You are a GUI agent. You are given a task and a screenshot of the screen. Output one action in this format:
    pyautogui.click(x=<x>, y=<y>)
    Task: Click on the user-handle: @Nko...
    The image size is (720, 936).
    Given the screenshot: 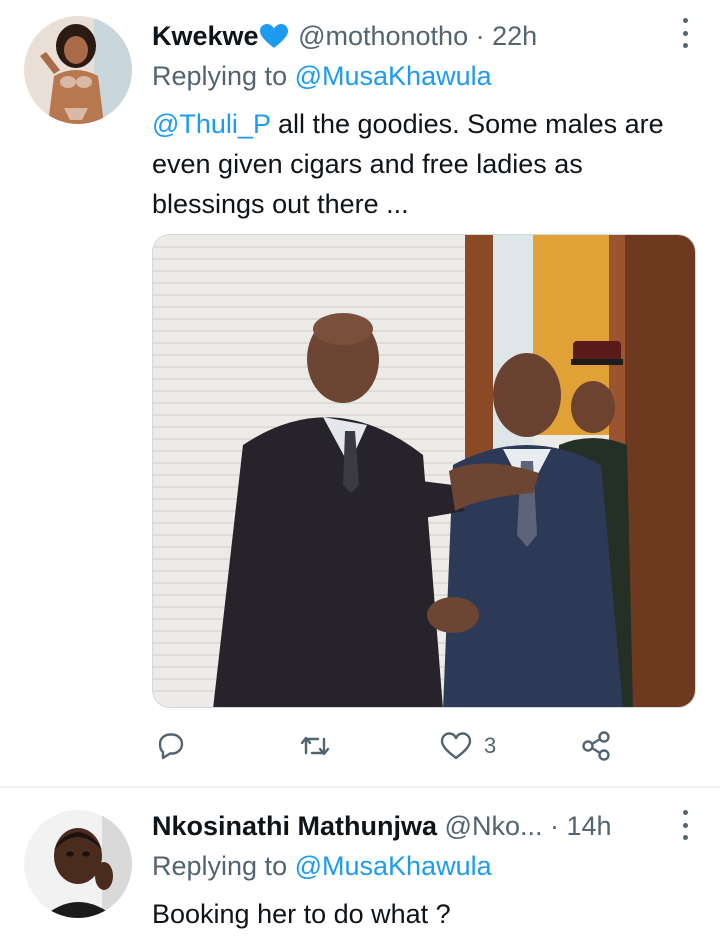 What is the action you would take?
    pyautogui.click(x=494, y=826)
    